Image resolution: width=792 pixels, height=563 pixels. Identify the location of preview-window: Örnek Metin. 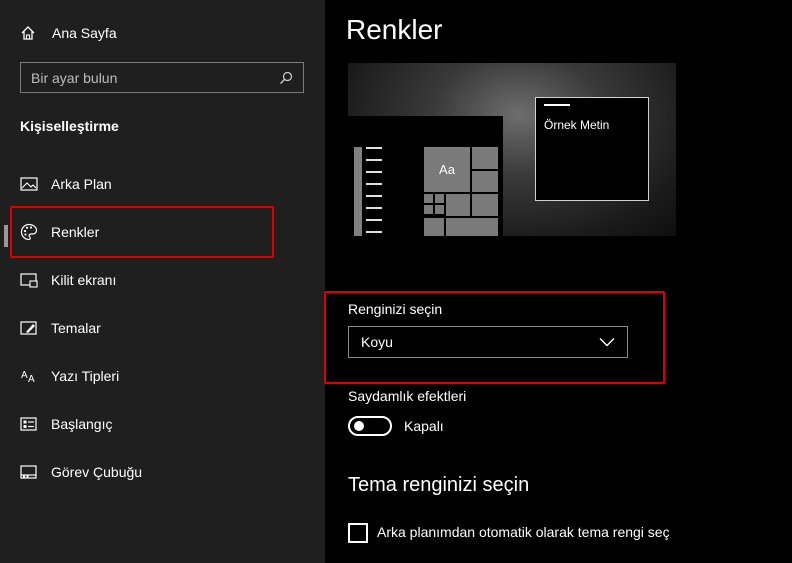
(592, 149).